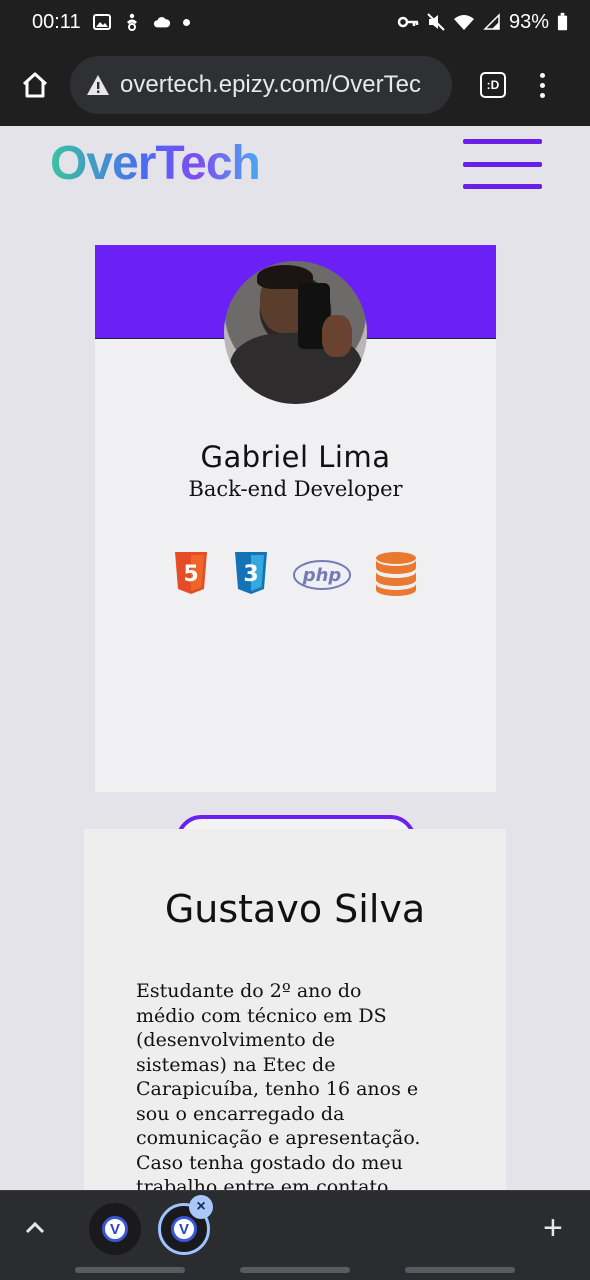 Image resolution: width=590 pixels, height=1280 pixels. What do you see at coordinates (482, 22) in the screenshot?
I see `status-right: 93%` at bounding box center [482, 22].